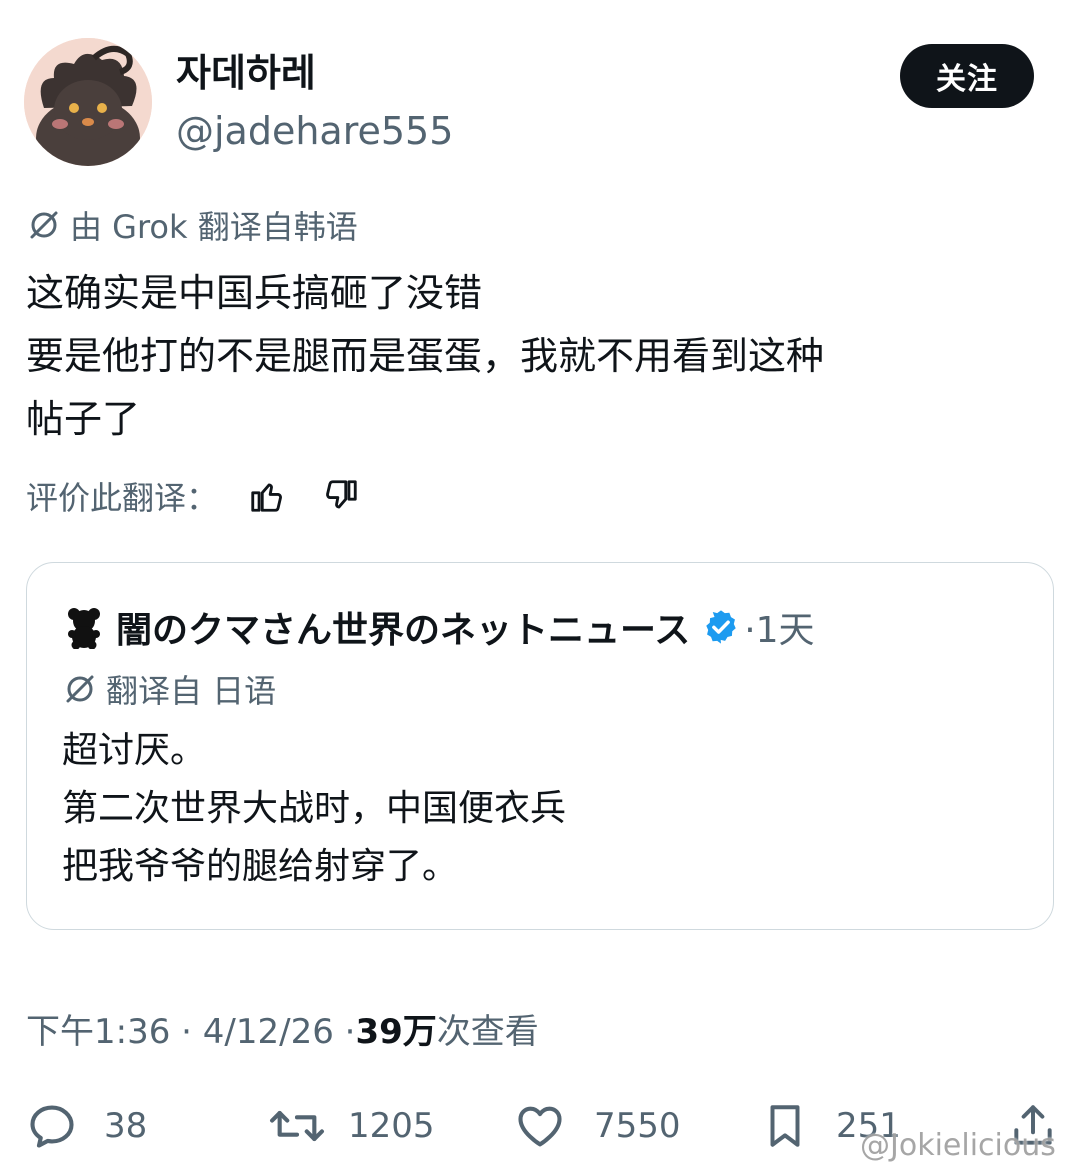  What do you see at coordinates (487, 1031) in the screenshot?
I see `view-label: 次查看` at bounding box center [487, 1031].